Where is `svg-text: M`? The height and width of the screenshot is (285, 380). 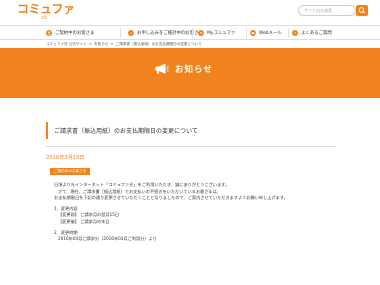
svg-text: M is located at coordinates (201, 33).